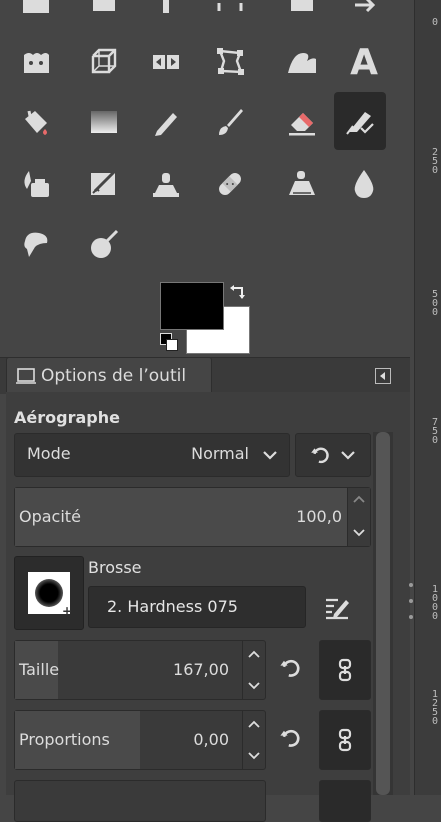 The height and width of the screenshot is (822, 441). Describe the element at coordinates (358, 517) in the screenshot. I see `opacity-spinner` at that location.